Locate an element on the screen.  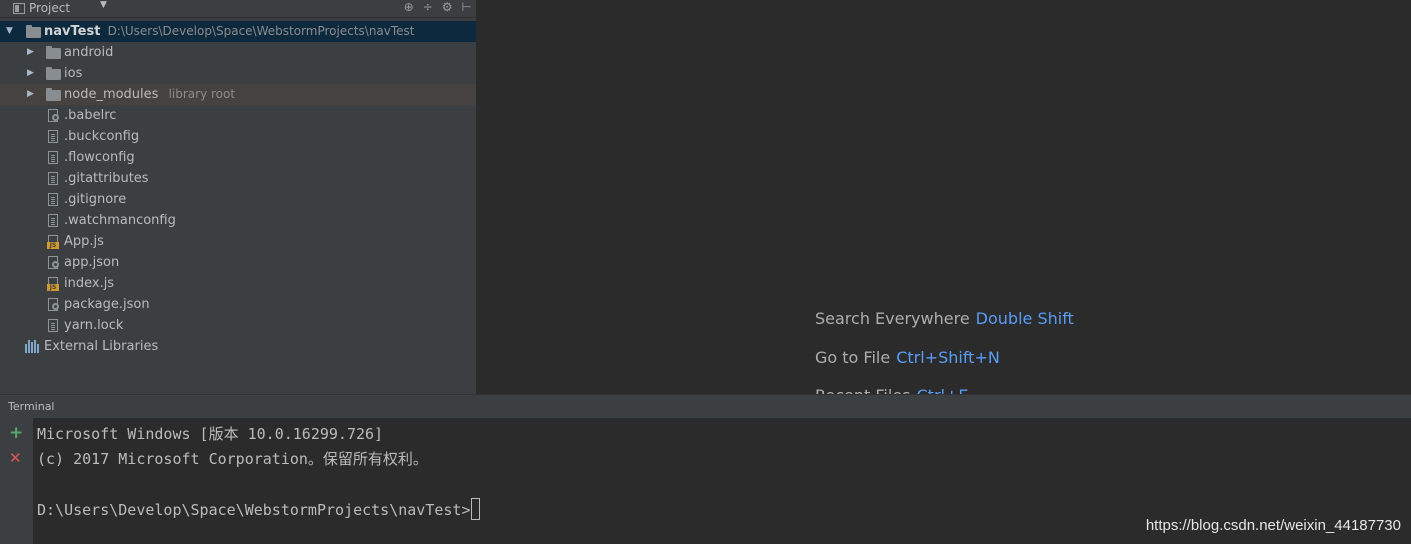
tree-file: index.js is located at coordinates (238, 283).